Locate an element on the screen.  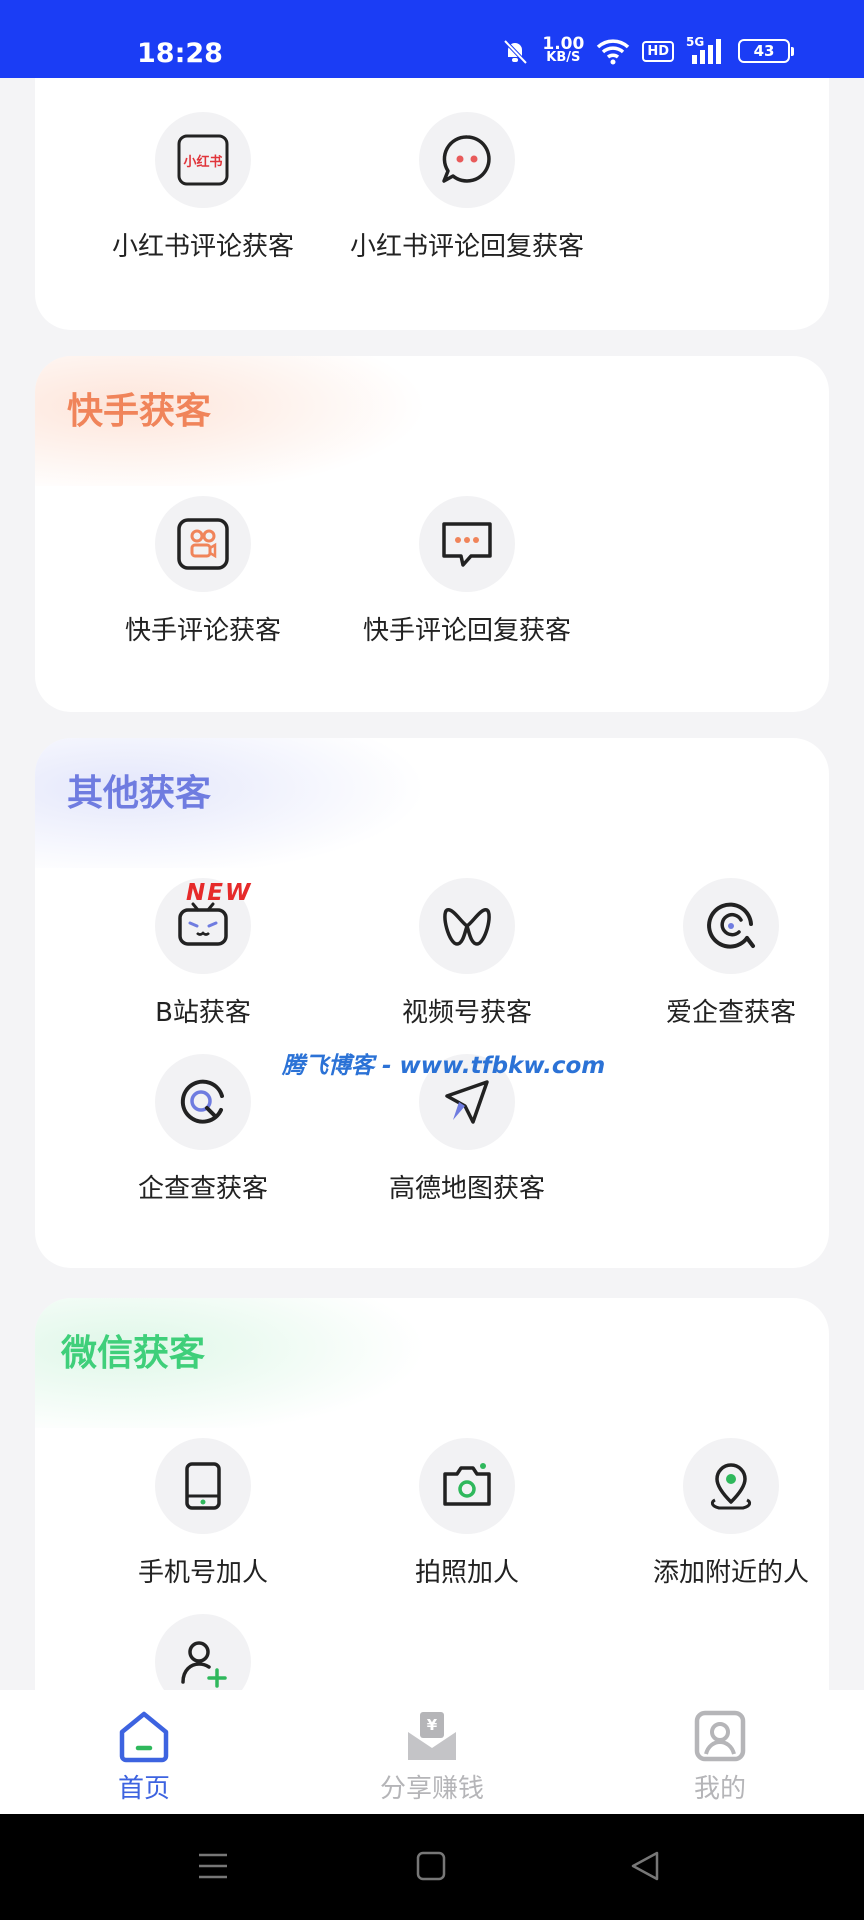
phone-add-item: 手机号加人 is located at coordinates (203, 1513).